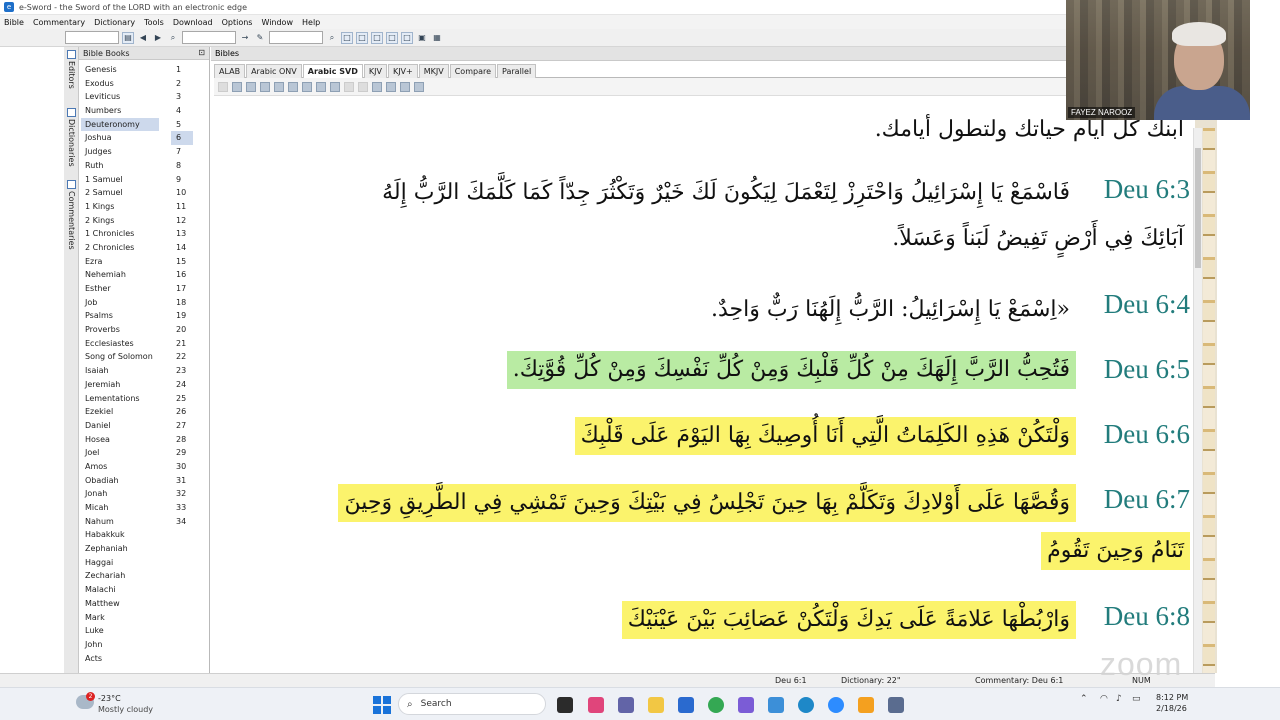 Image resolution: width=1280 pixels, height=720 pixels. What do you see at coordinates (565, 705) in the screenshot?
I see `task-view-icon` at bounding box center [565, 705].